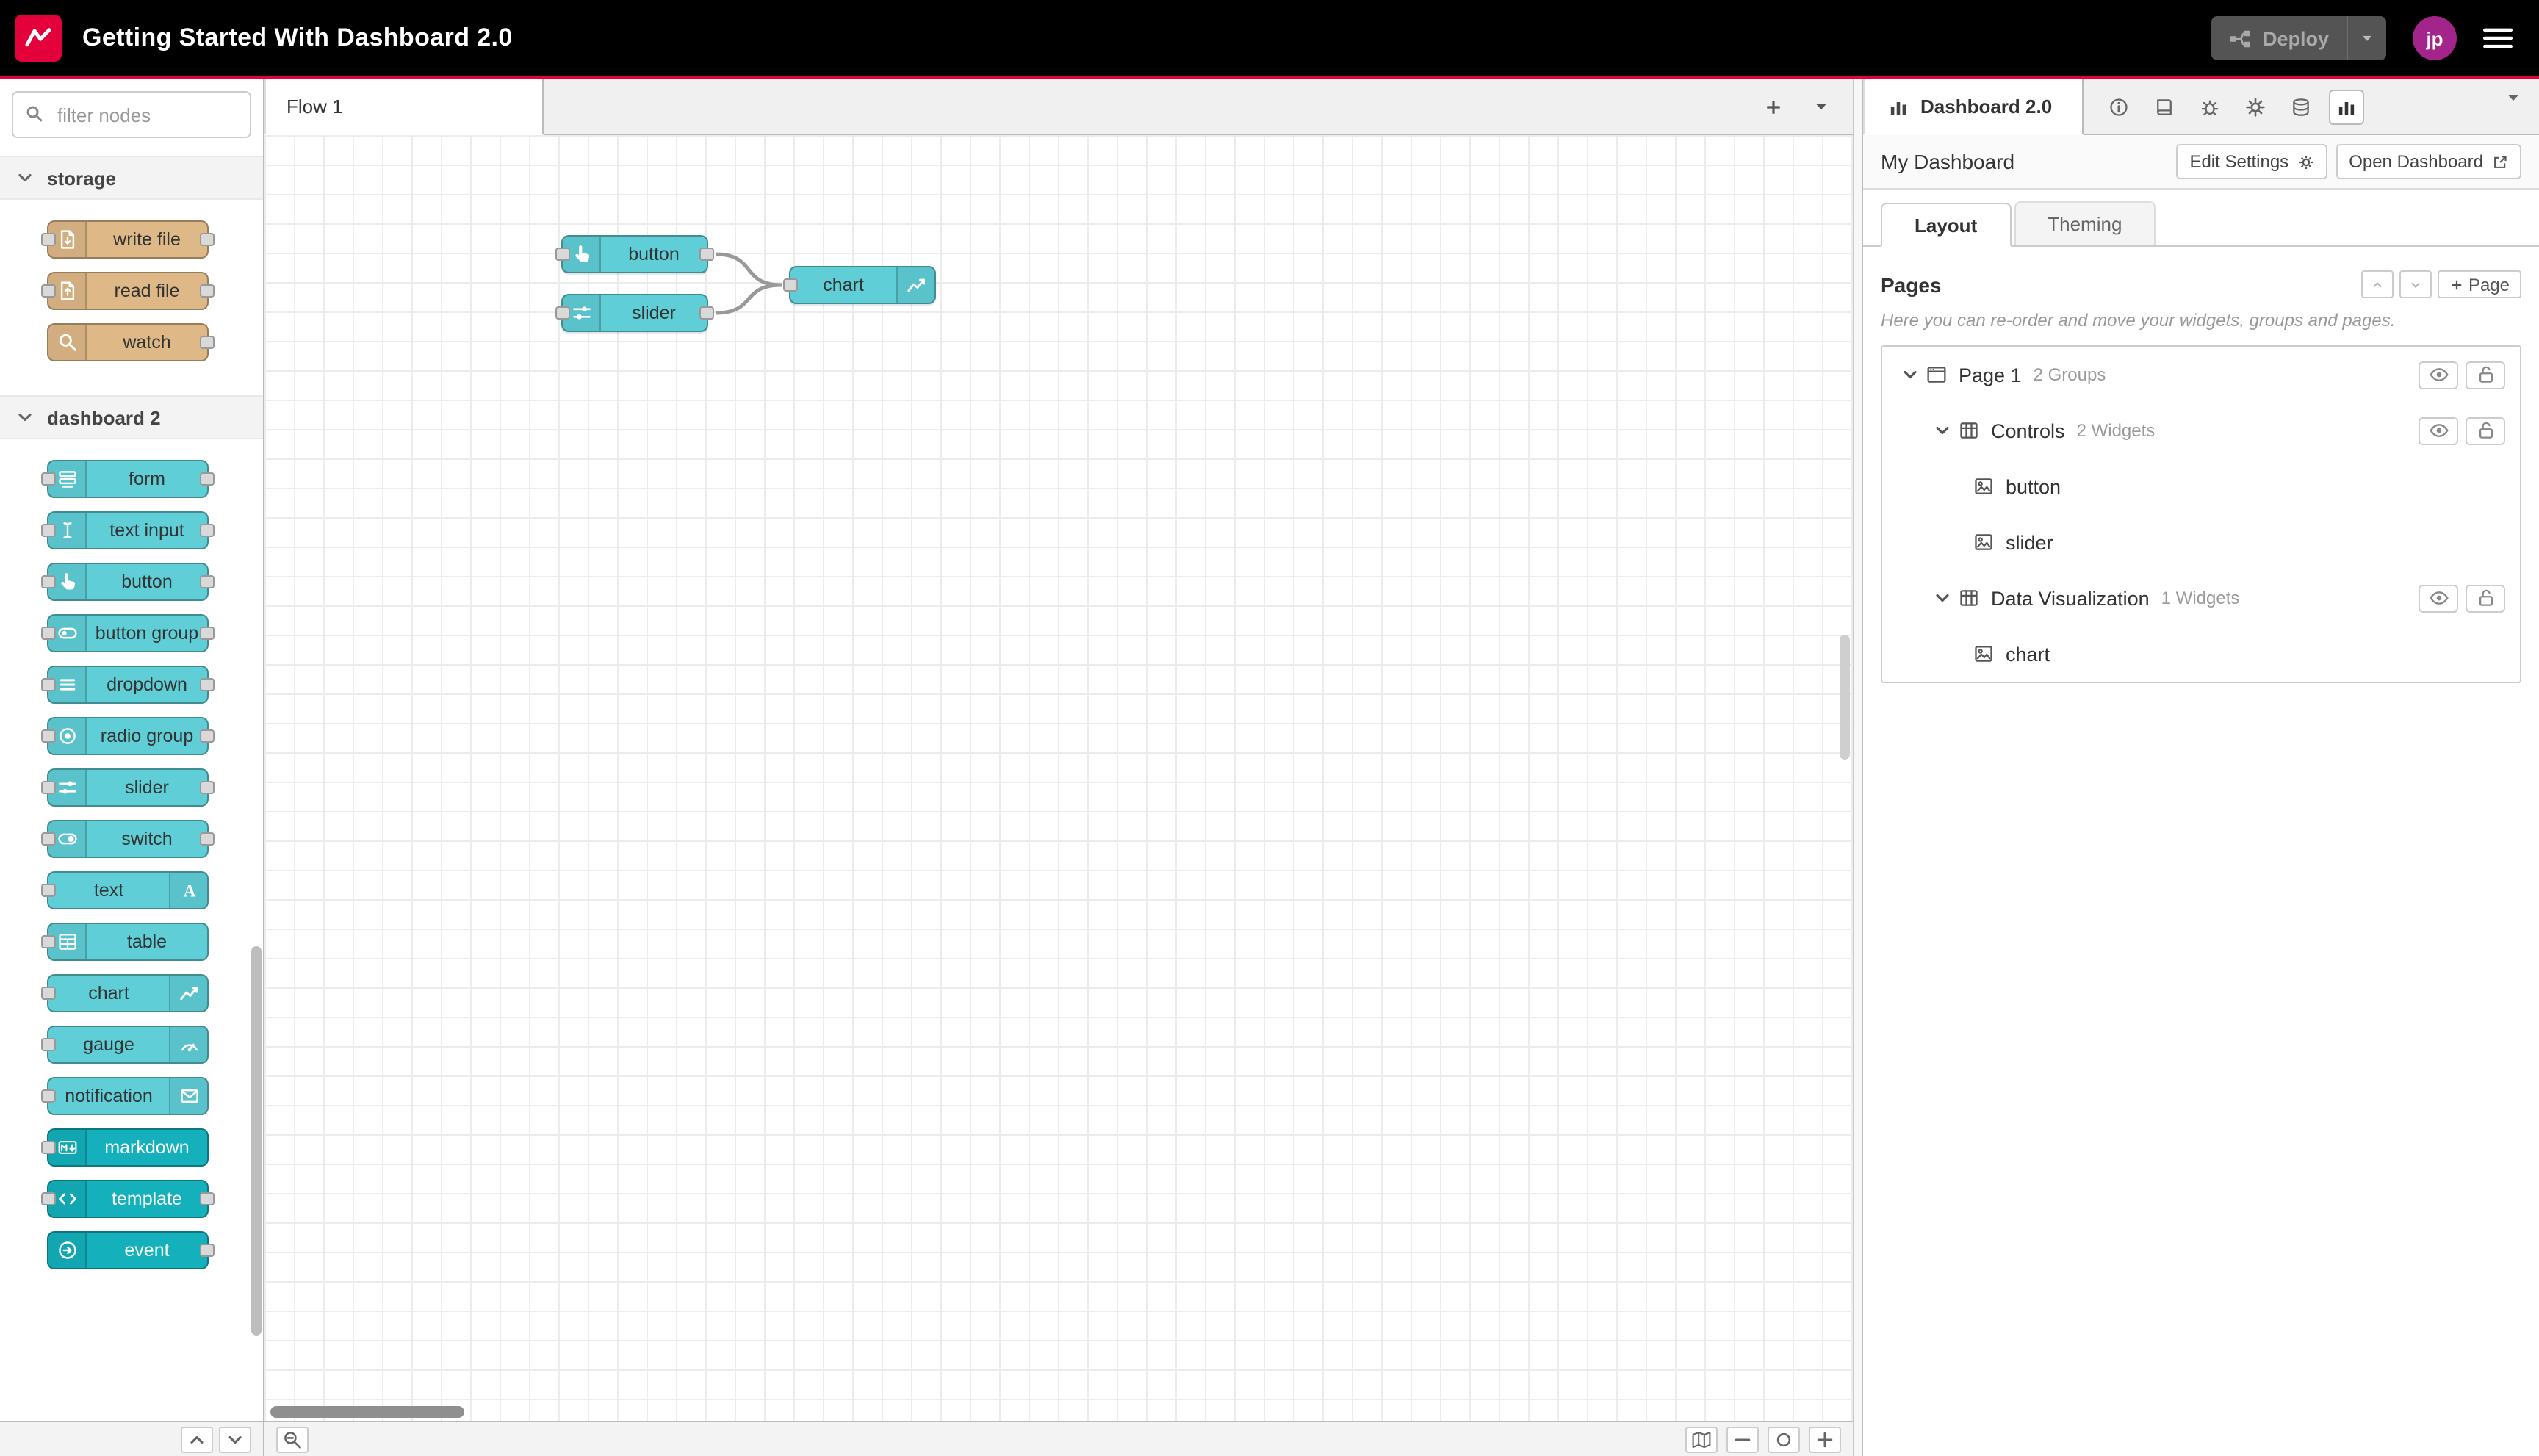 The image size is (2539, 1456). What do you see at coordinates (1821, 106) in the screenshot?
I see `flow-list-button` at bounding box center [1821, 106].